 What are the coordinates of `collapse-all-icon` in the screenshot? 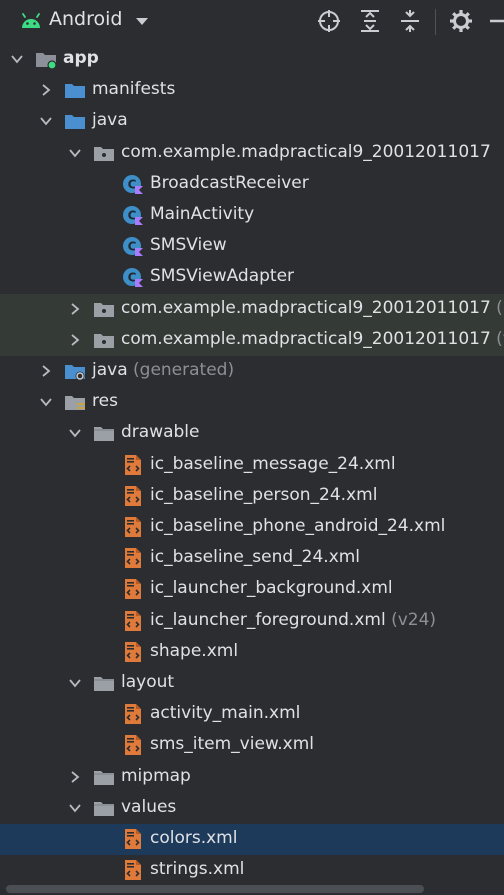 It's located at (410, 21).